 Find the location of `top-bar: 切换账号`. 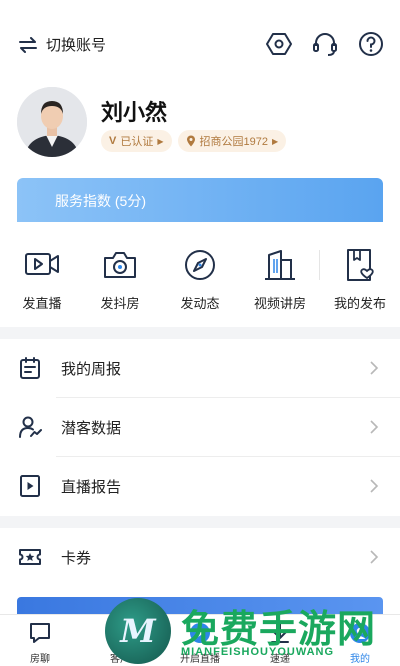

top-bar: 切换账号 is located at coordinates (200, 45).